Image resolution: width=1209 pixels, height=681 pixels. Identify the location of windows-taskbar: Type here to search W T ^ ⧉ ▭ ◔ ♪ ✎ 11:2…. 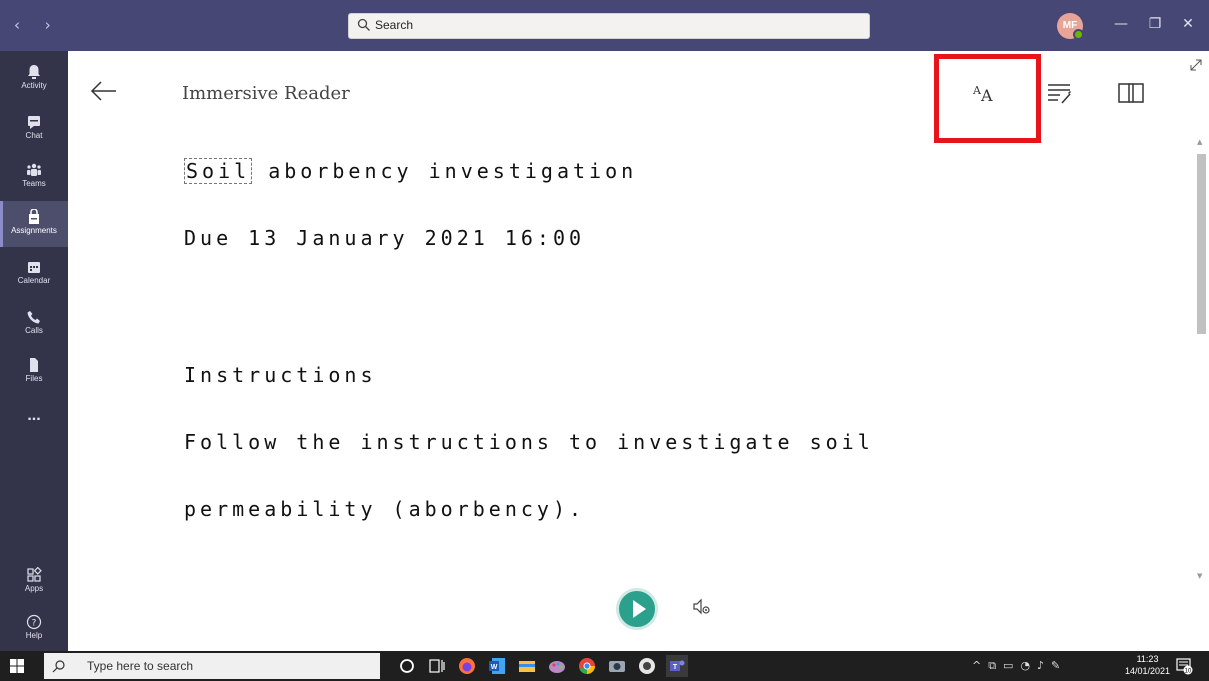
(604, 666).